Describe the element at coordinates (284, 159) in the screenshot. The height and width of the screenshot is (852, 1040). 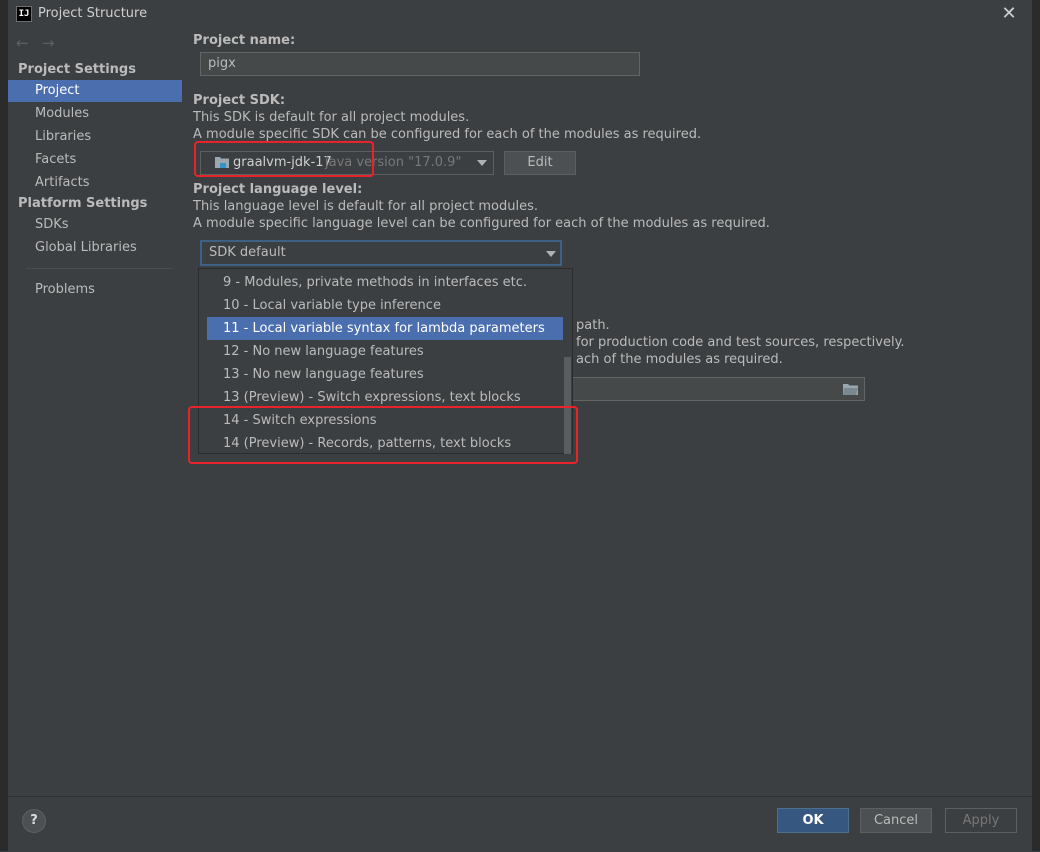
I see `annotation-highlight-sdk` at that location.